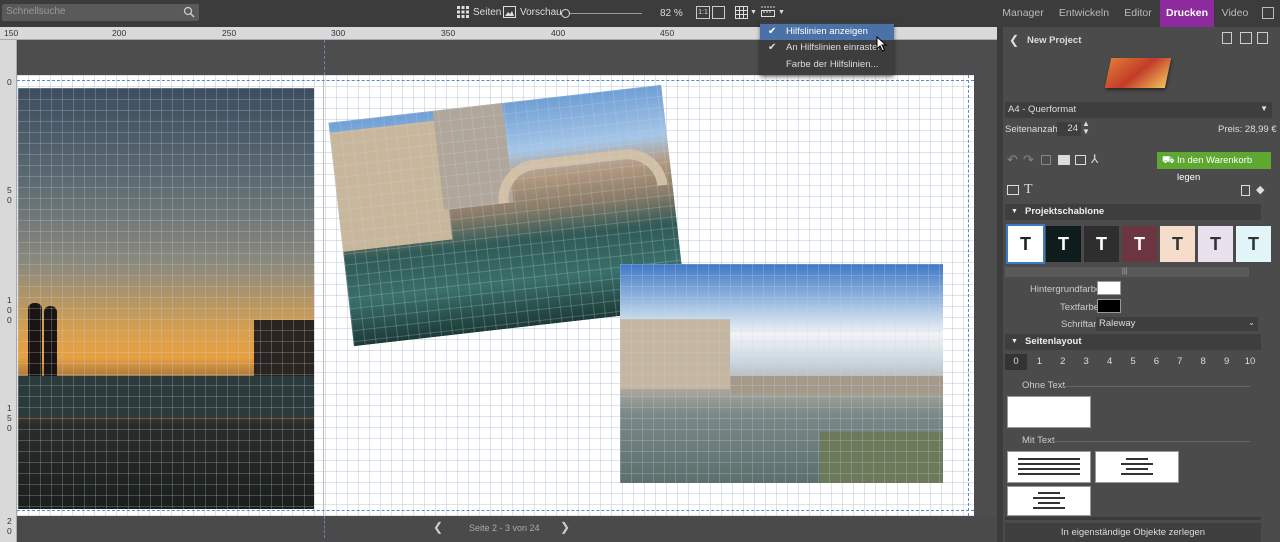 The width and height of the screenshot is (1280, 542). Describe the element at coordinates (1268, 13) in the screenshot. I see `external-window-icon` at that location.